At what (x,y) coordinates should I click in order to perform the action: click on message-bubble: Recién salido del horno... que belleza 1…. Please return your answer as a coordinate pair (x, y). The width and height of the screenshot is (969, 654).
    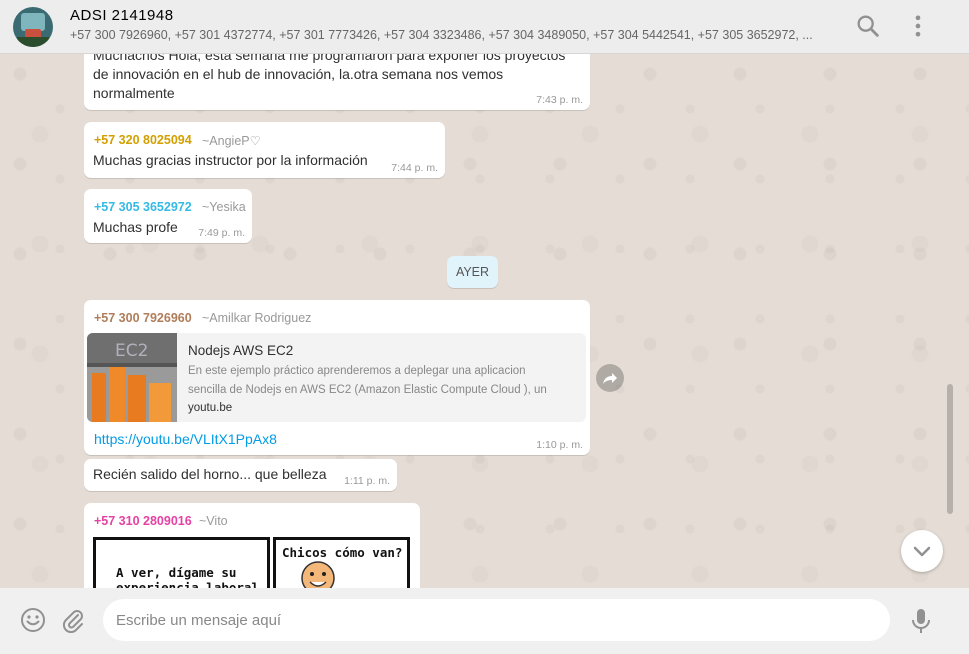
    Looking at the image, I should click on (240, 475).